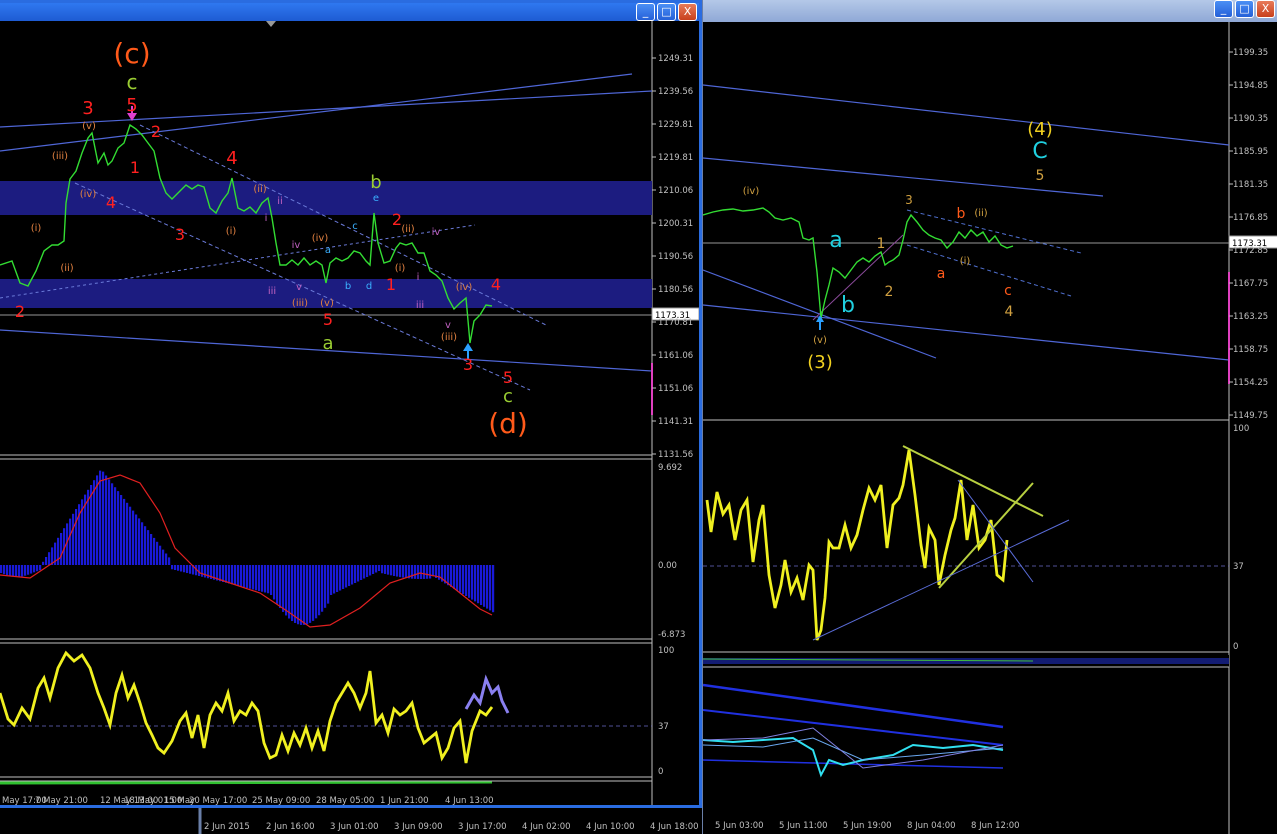 This screenshot has height=834, width=1277. I want to click on wave-label: (3), so click(820, 362).